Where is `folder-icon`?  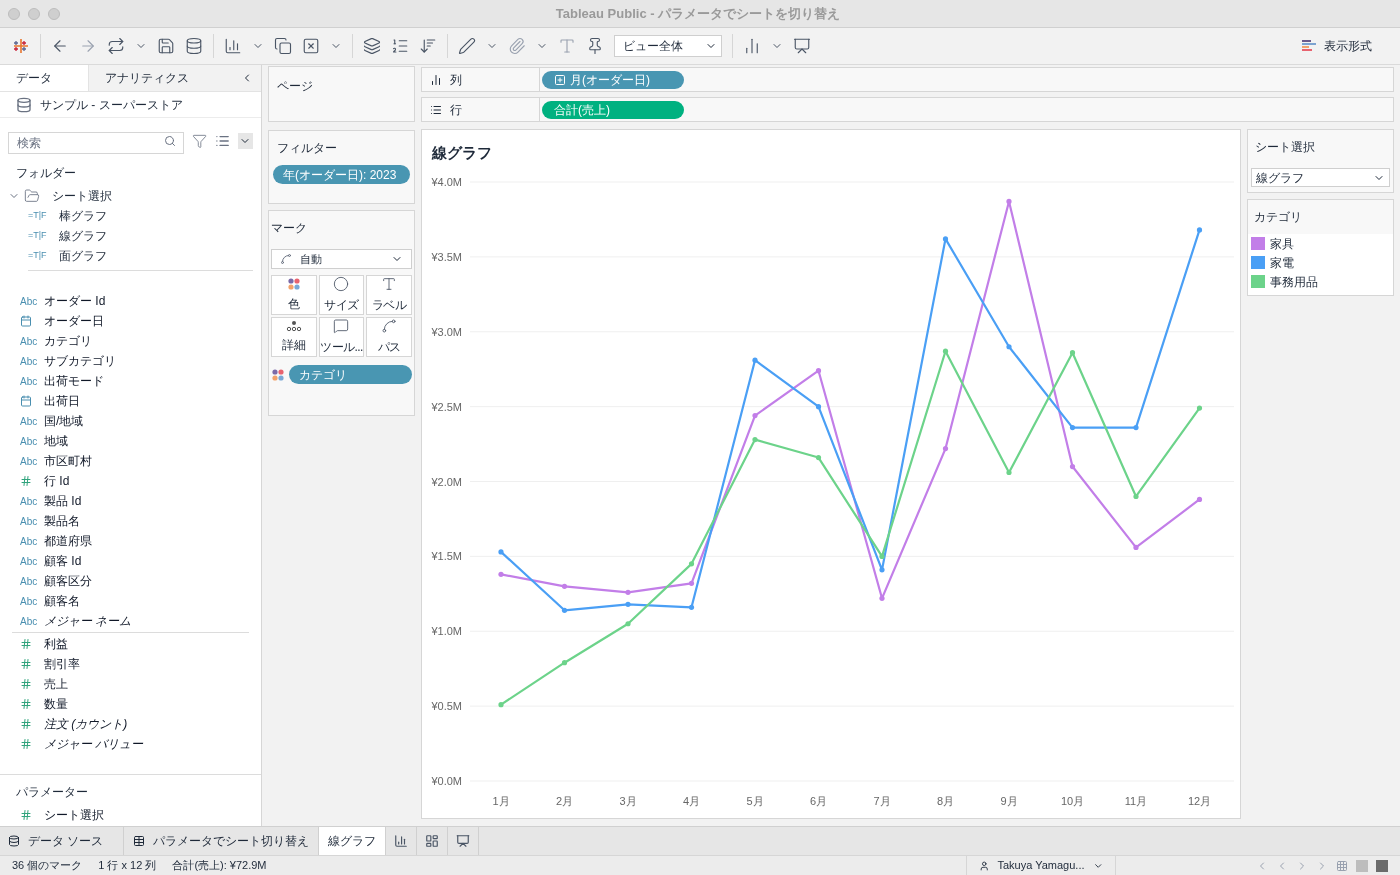 folder-icon is located at coordinates (32, 196).